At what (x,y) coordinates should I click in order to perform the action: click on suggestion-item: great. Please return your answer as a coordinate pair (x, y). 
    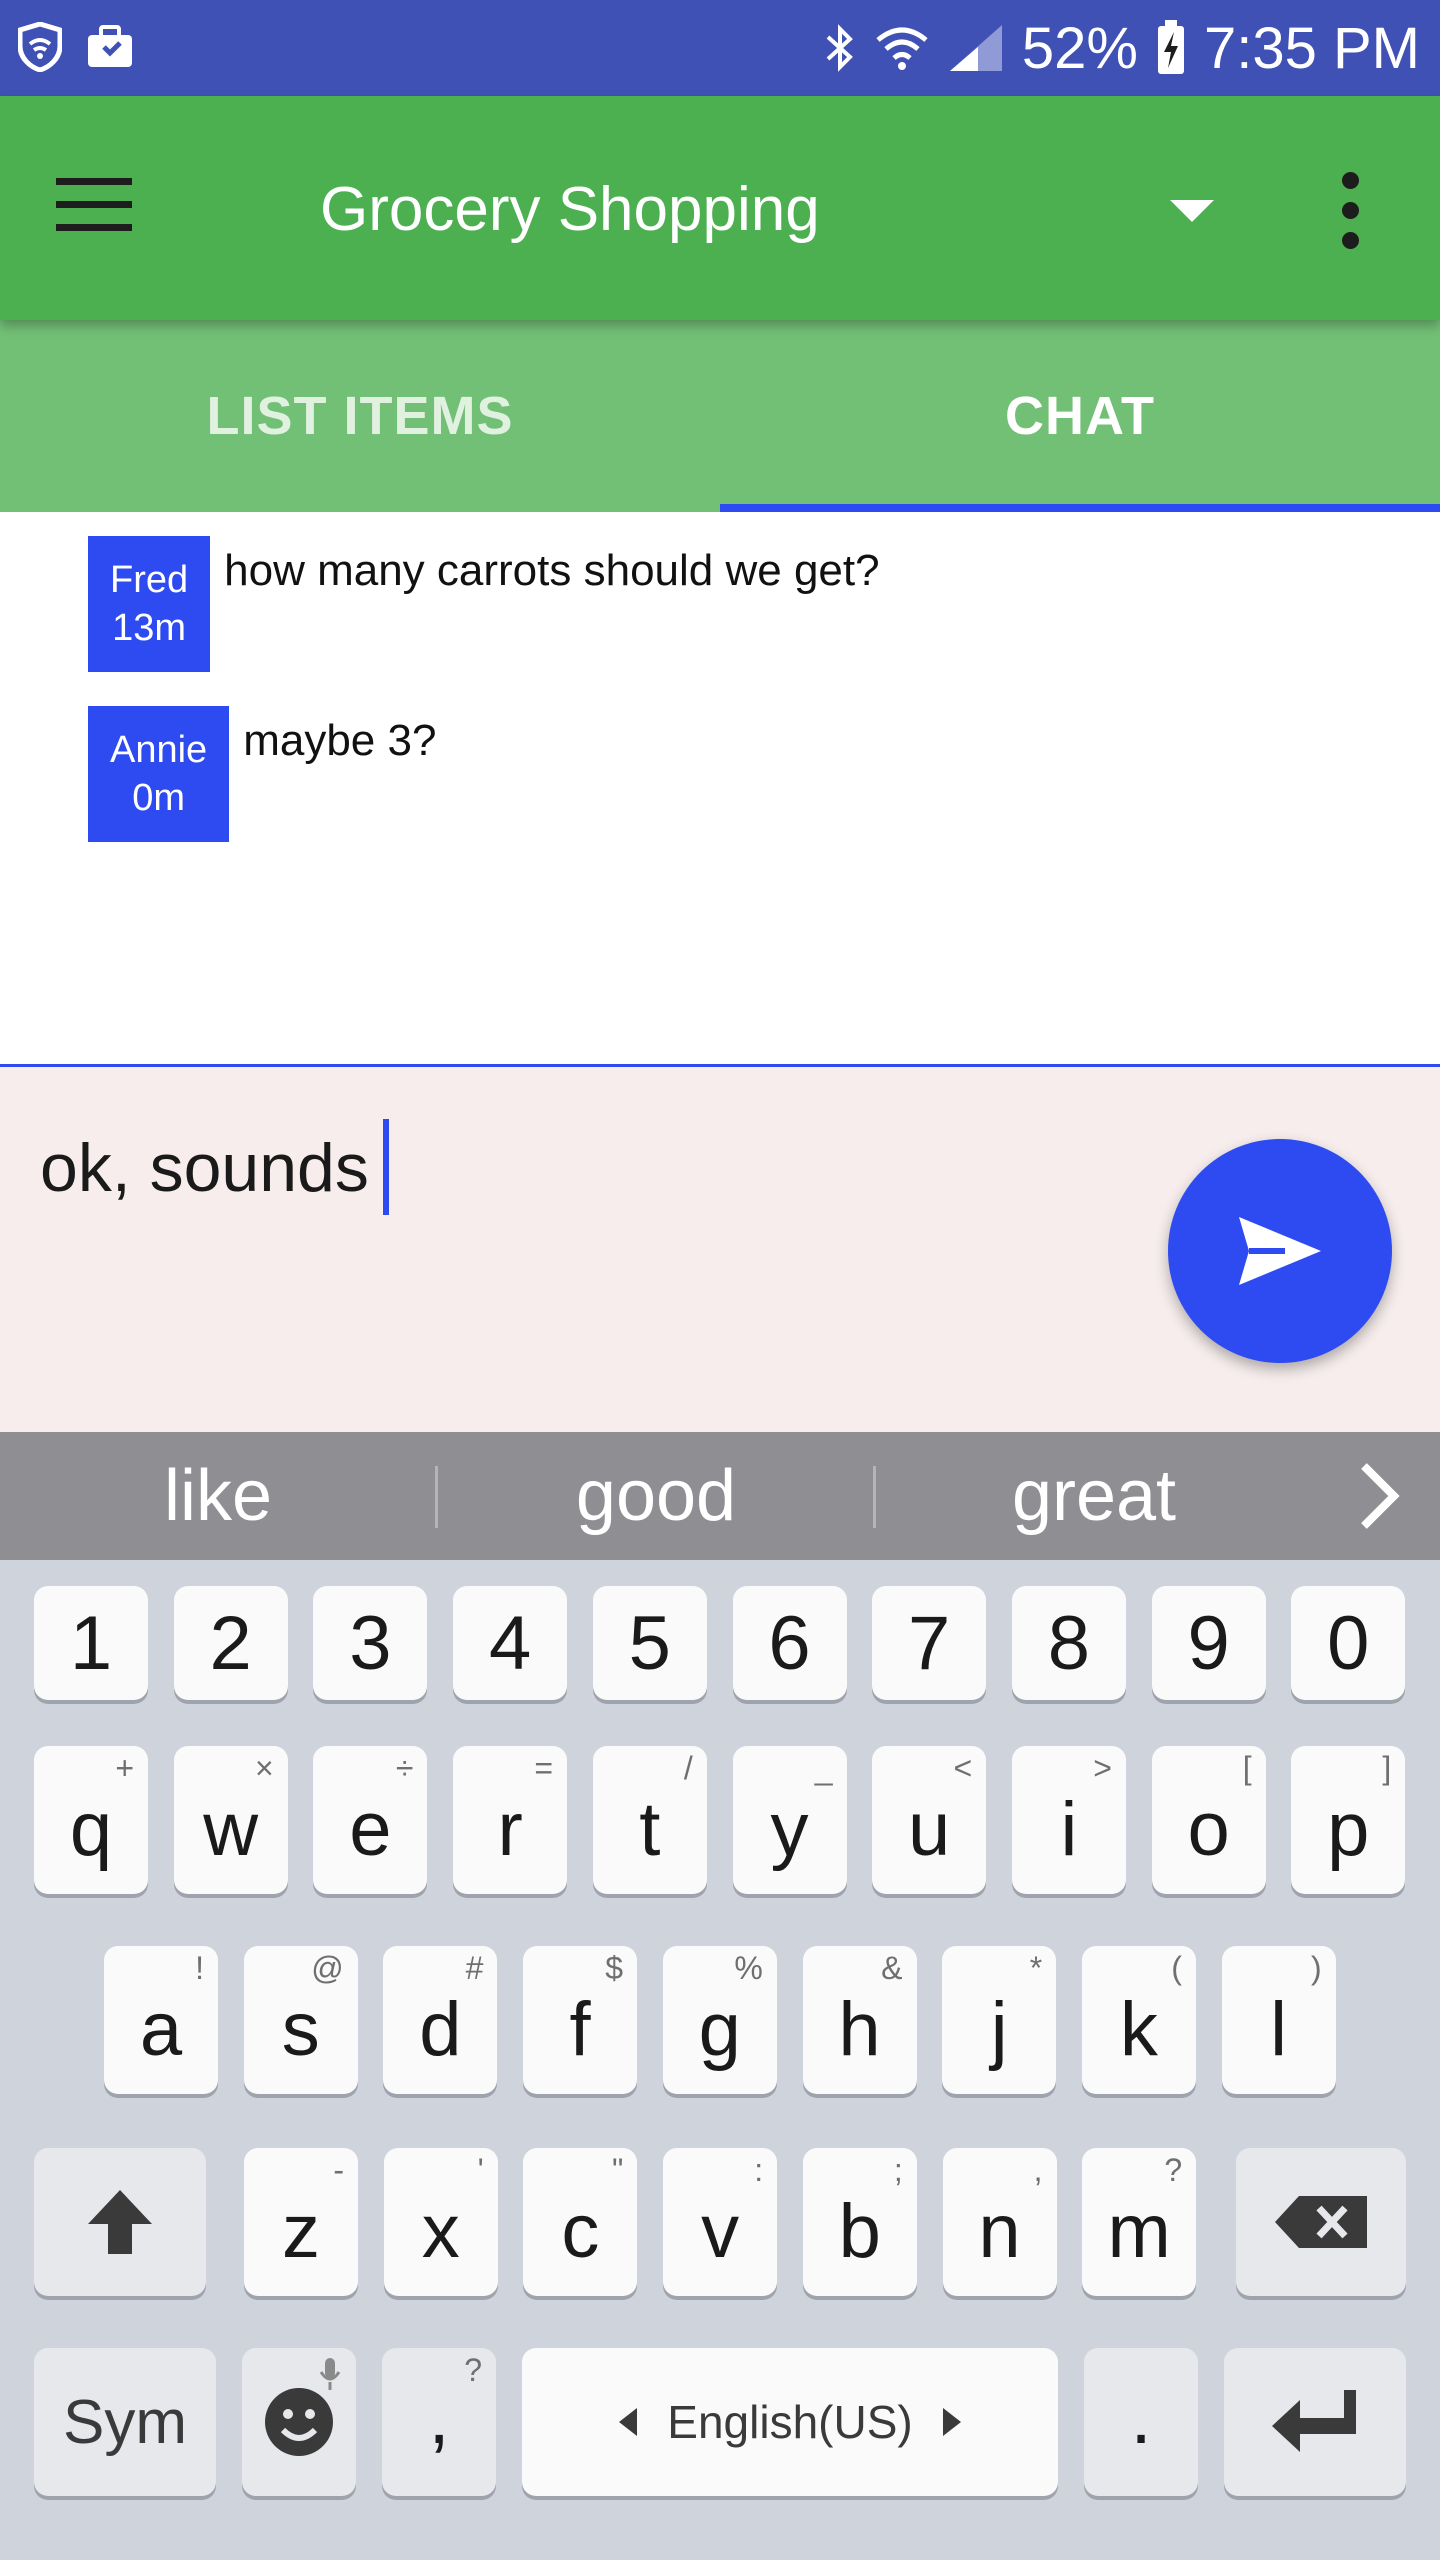
    Looking at the image, I should click on (1094, 1496).